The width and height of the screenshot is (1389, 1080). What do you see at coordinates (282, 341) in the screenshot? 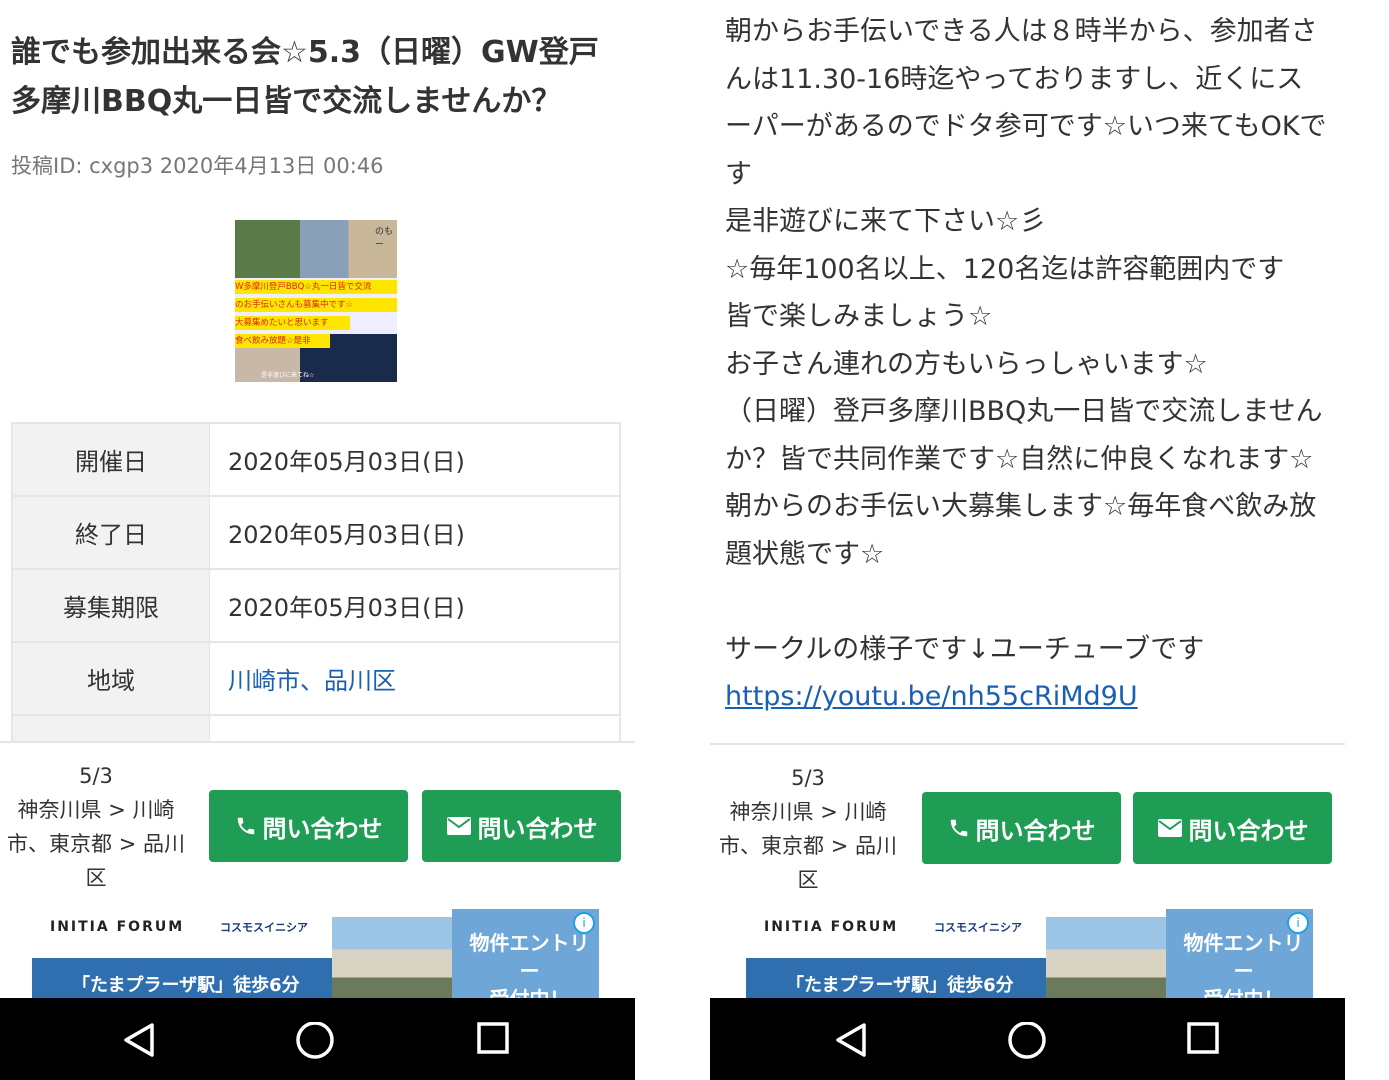
I see `flyer-strip: 食べ飲み放題☆是非` at bounding box center [282, 341].